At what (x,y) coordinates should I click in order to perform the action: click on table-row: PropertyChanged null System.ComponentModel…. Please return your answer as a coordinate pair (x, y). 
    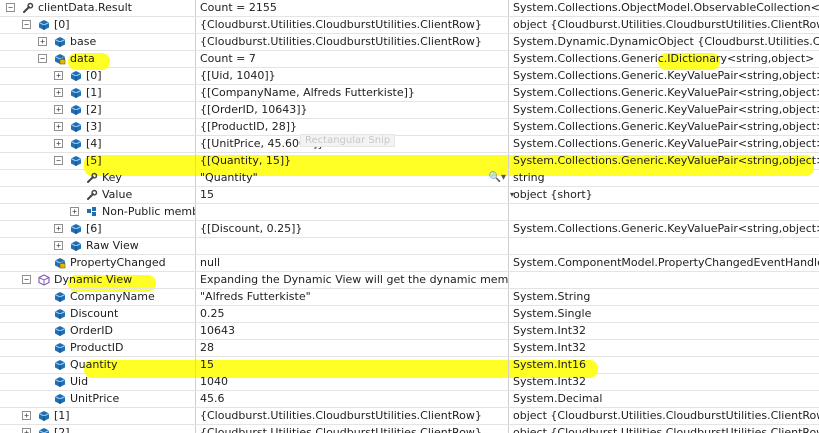
    Looking at the image, I should click on (409, 263).